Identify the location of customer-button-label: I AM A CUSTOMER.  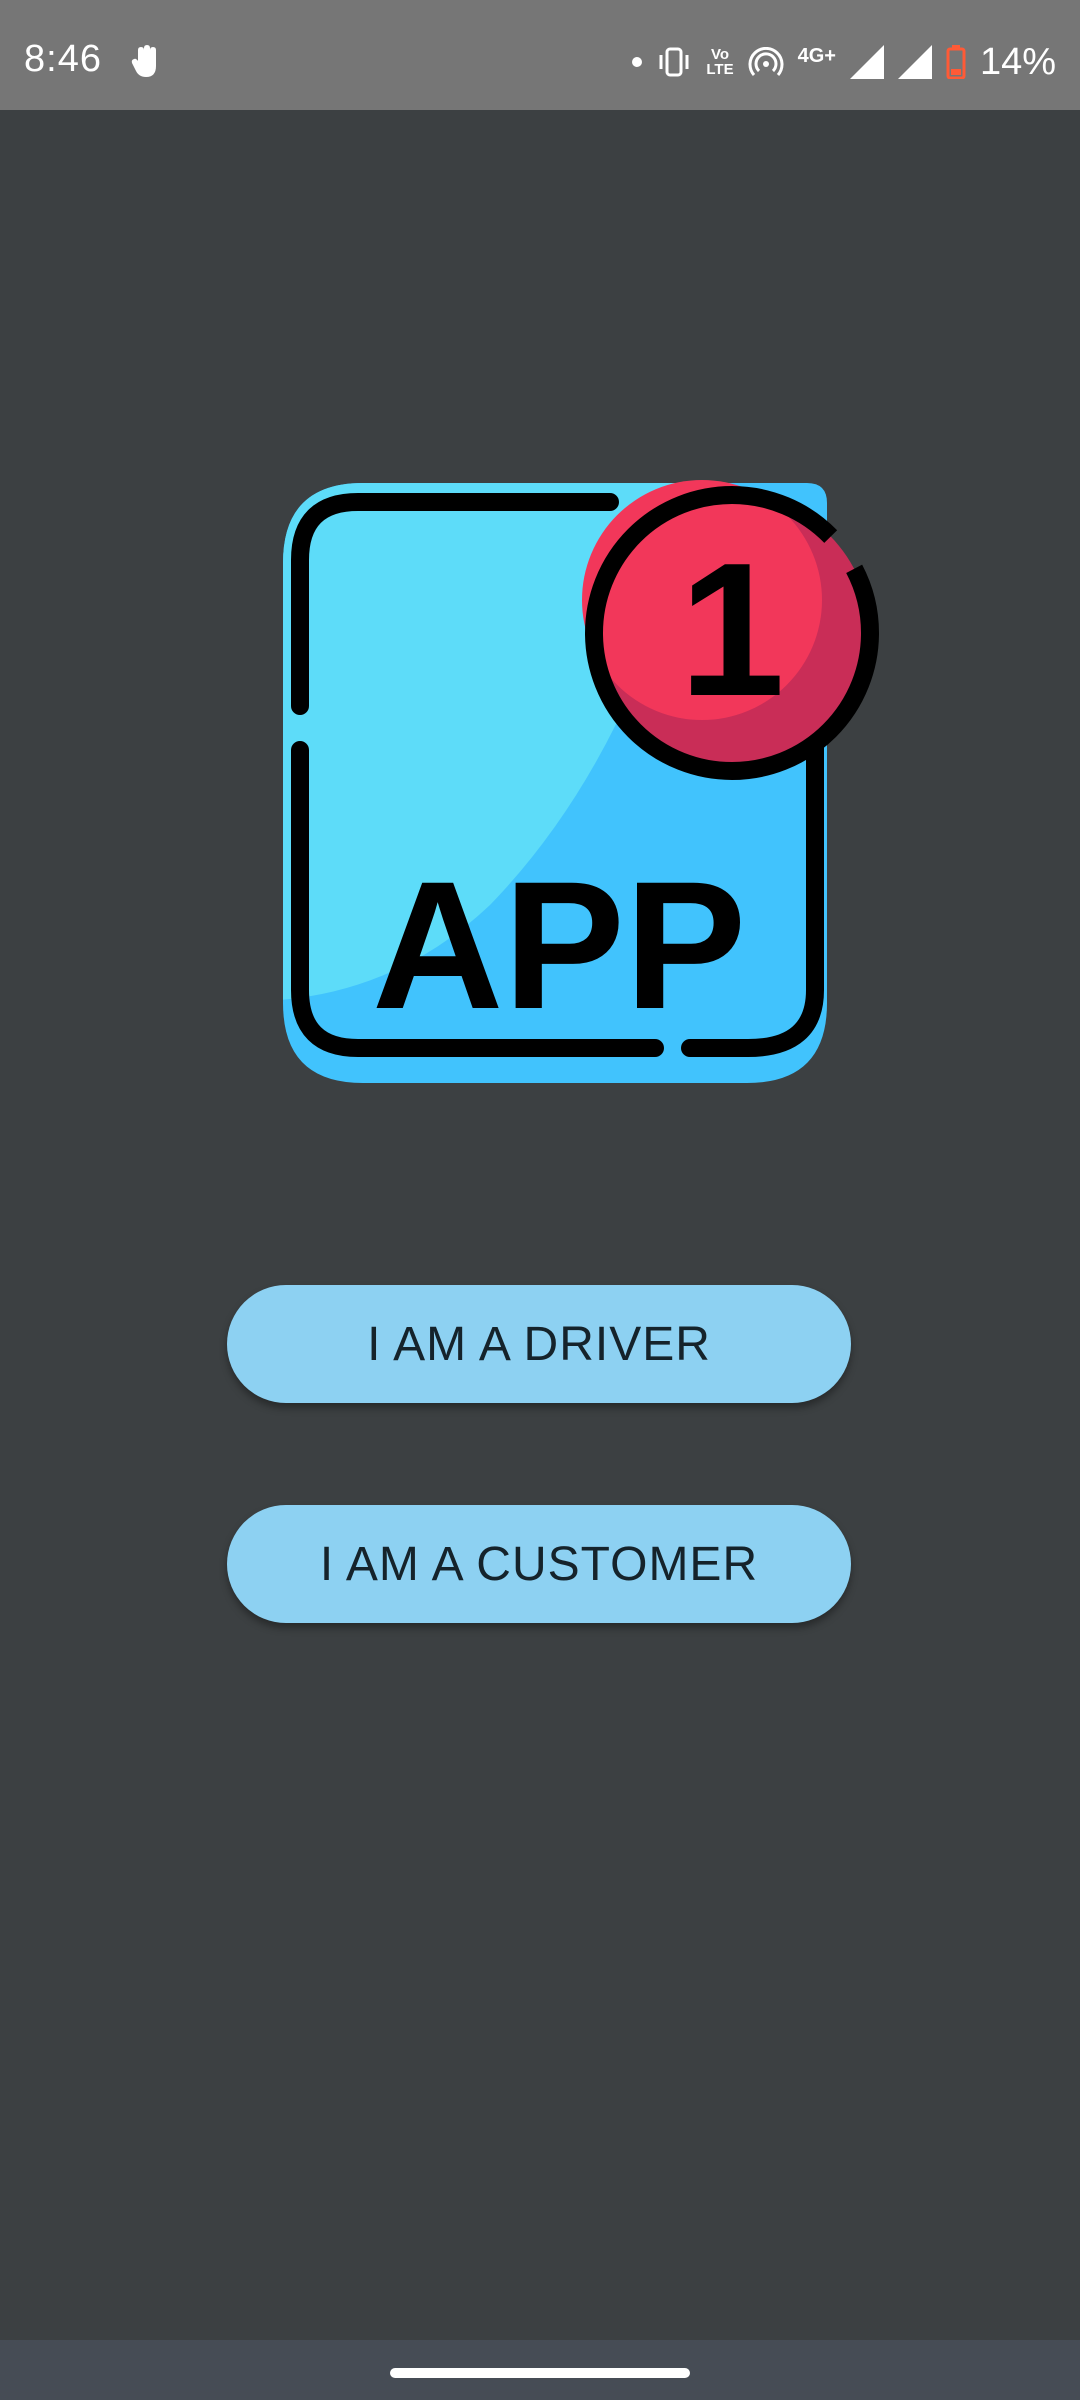
(539, 1564).